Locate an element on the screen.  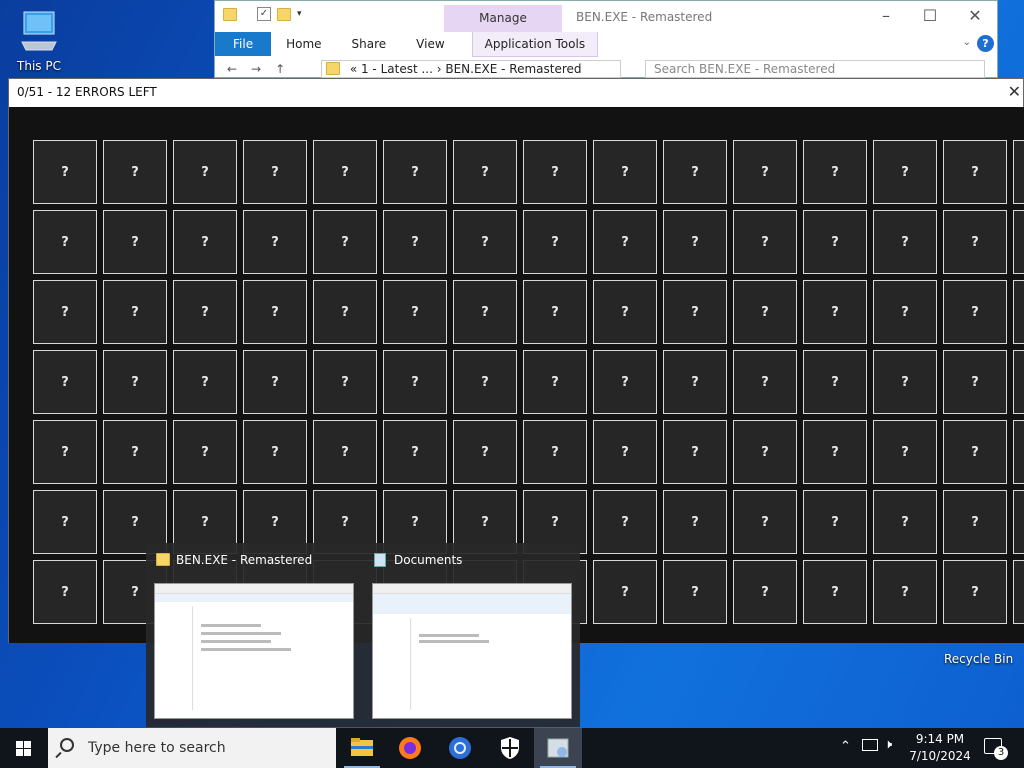
expand-ribbon-icon: ⌄ is located at coordinates (967, 42).